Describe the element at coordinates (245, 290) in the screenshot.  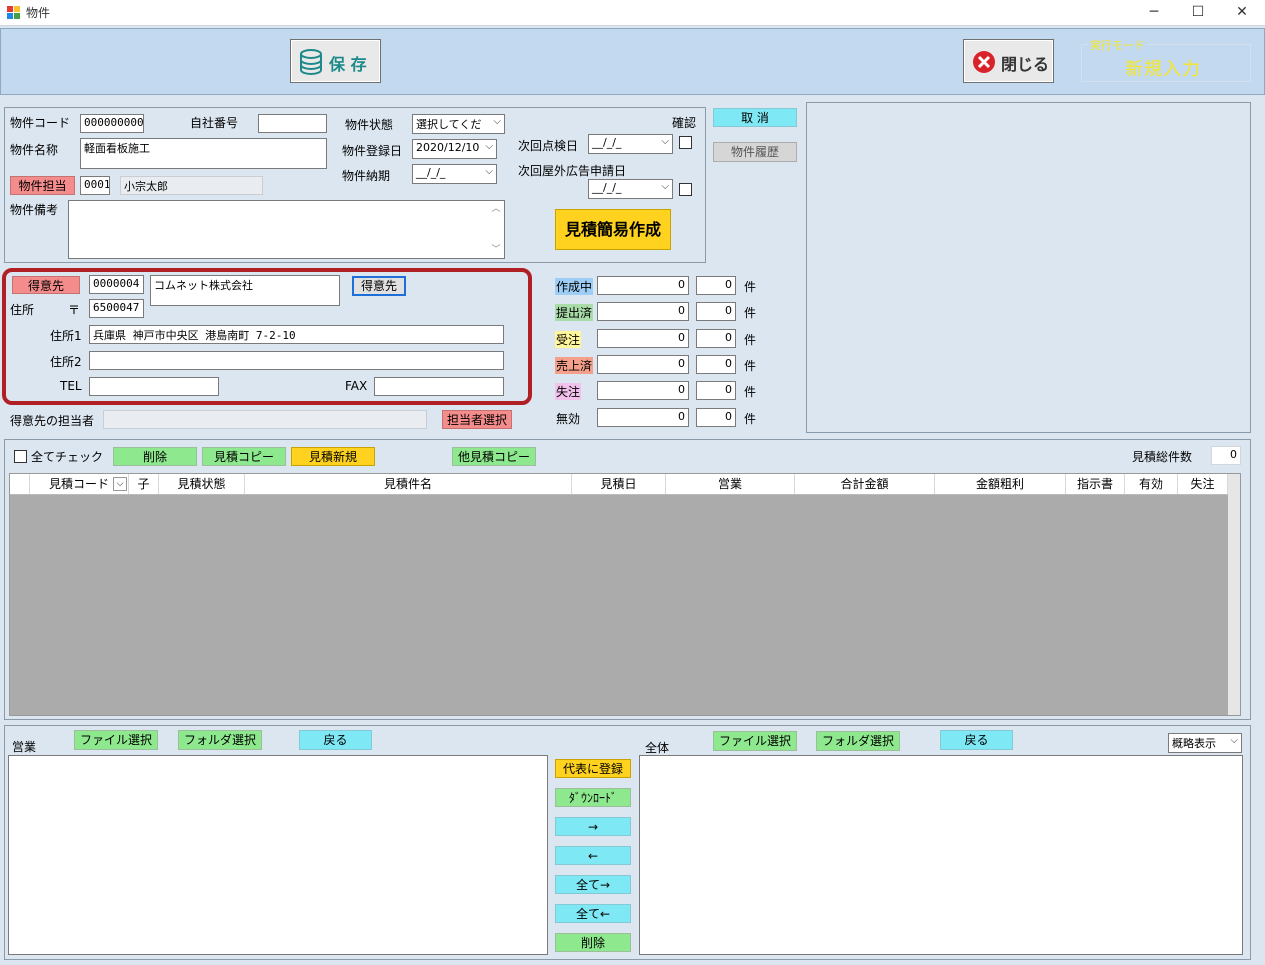
I see `customer-name-field: コムネット株式会社` at that location.